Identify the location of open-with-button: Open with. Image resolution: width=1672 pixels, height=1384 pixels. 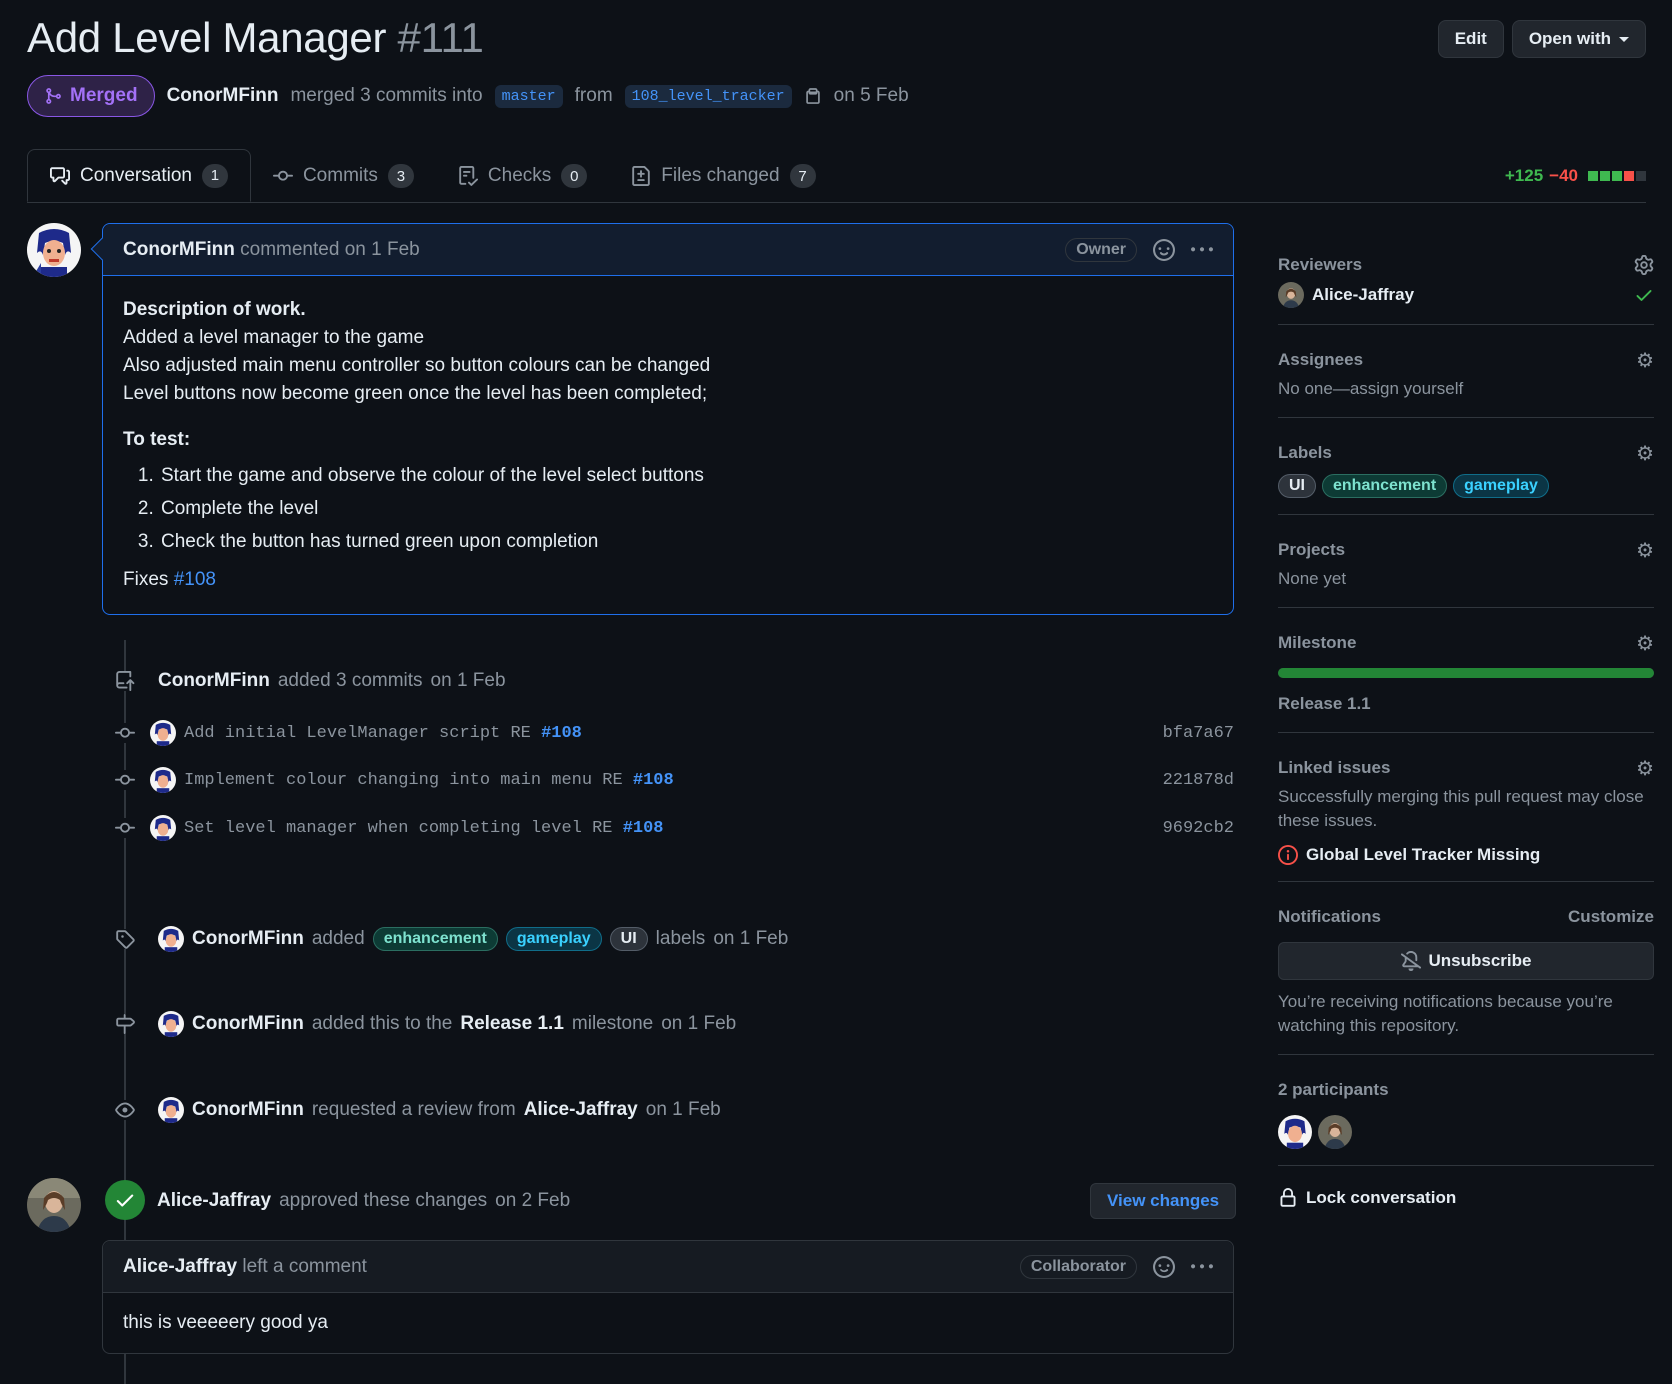
(1578, 39).